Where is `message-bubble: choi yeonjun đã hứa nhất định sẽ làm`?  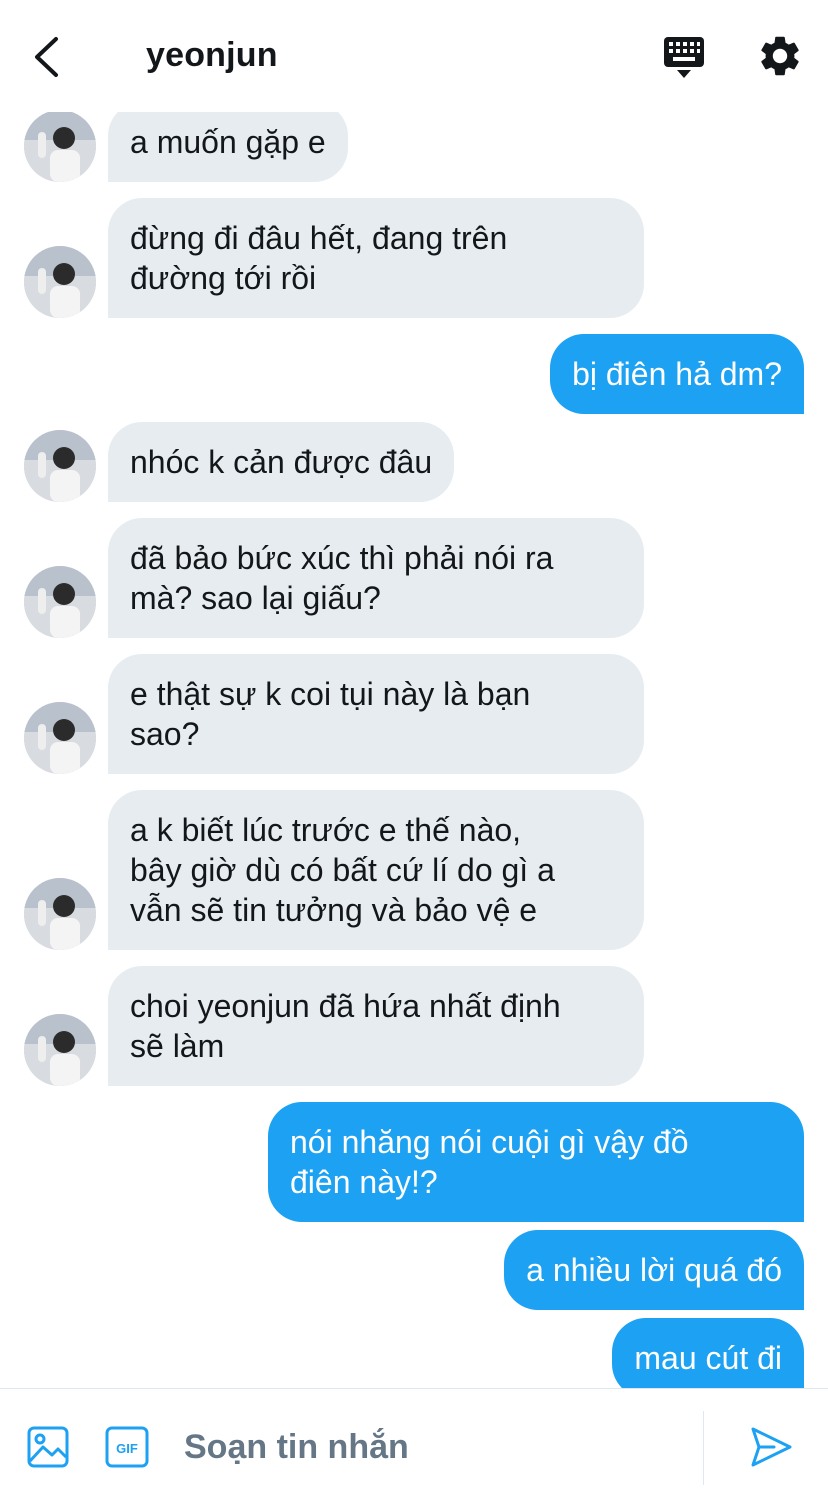 message-bubble: choi yeonjun đã hứa nhất định sẽ làm is located at coordinates (376, 1026).